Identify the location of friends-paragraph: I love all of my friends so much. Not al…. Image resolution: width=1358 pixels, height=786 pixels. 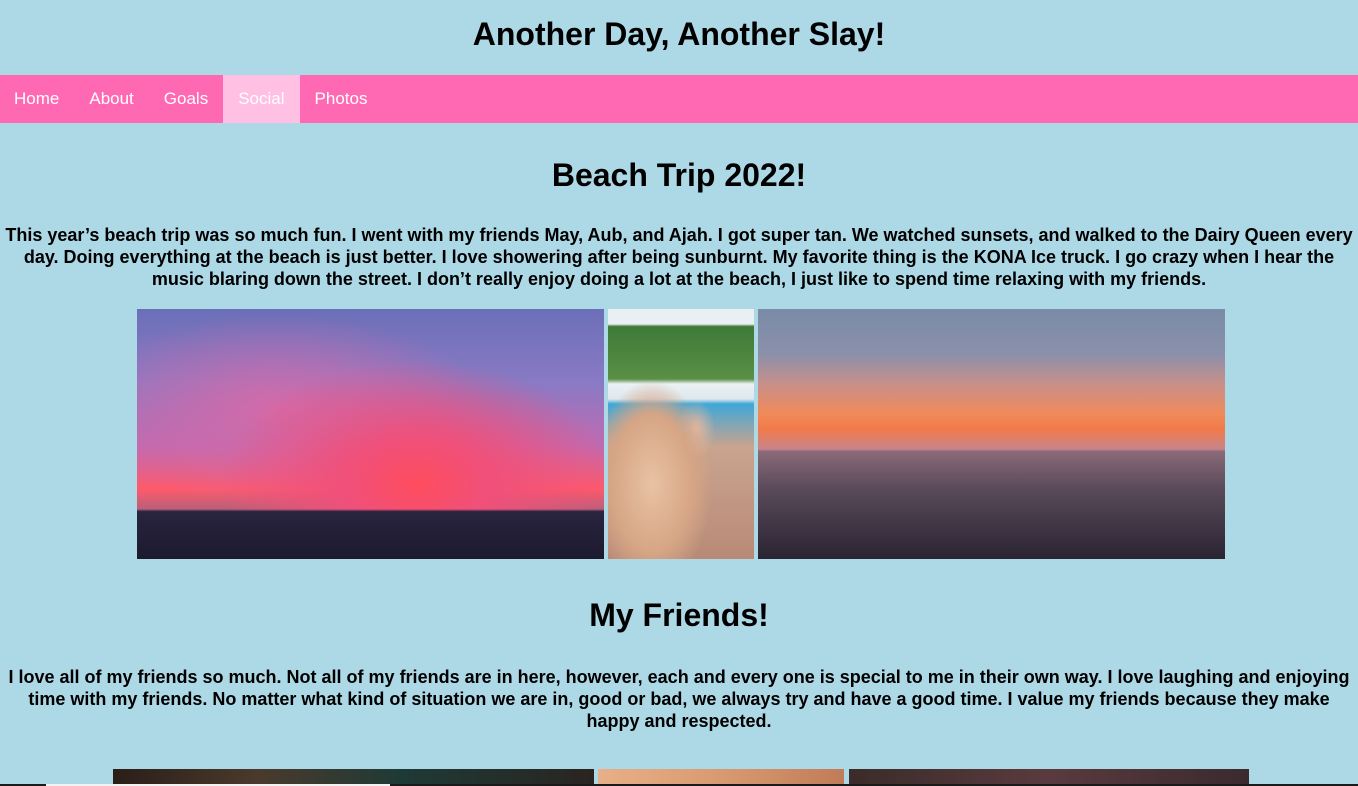
(679, 699).